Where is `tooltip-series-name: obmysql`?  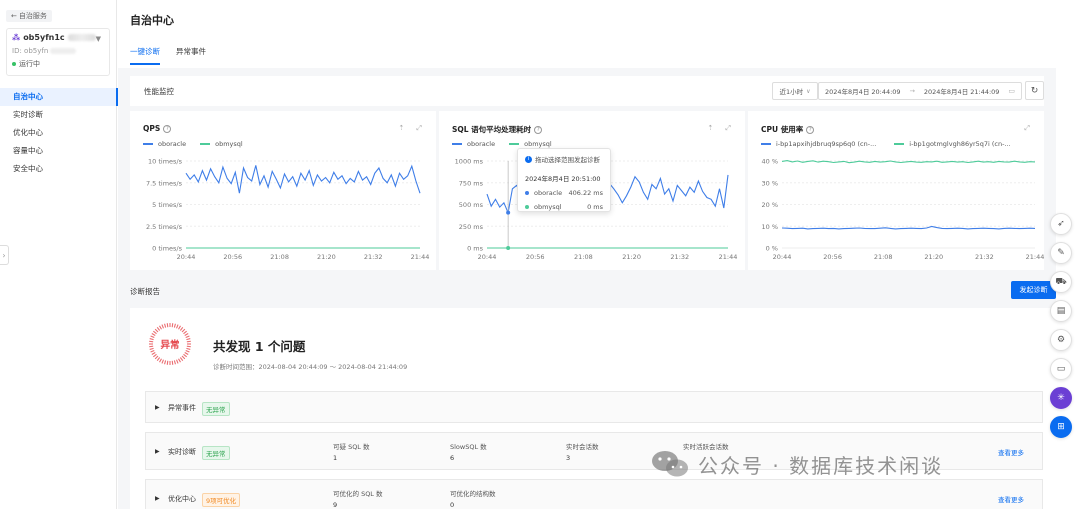
tooltip-series-name: obmysql is located at coordinates (548, 207).